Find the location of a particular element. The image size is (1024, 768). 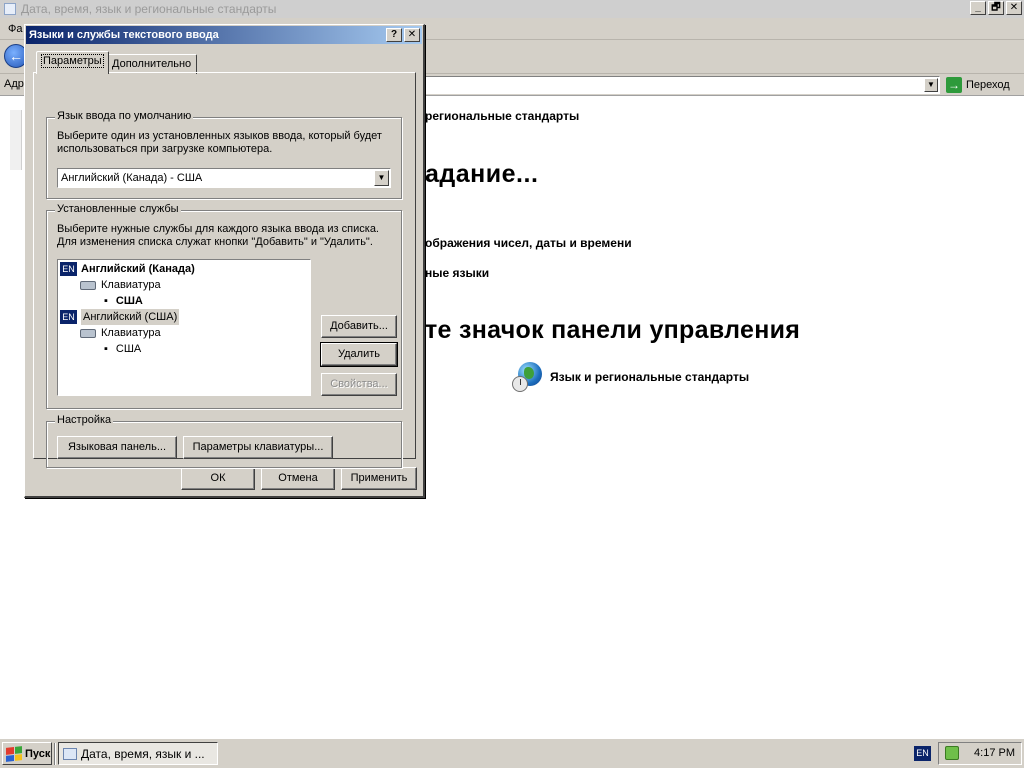

regional-options-item: Язык и региональные стандарты is located at coordinates (630, 377).